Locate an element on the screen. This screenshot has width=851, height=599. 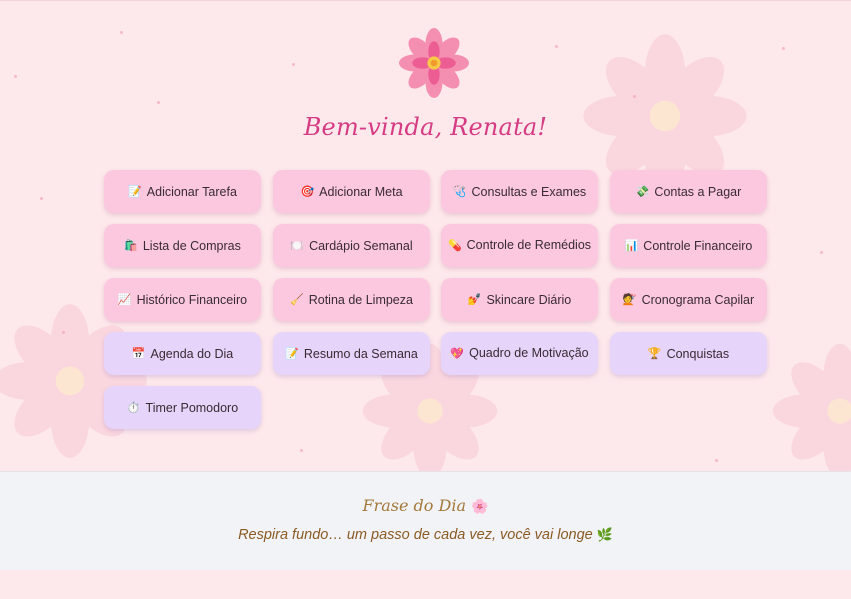
hair-schedule-button: 💇 Cronograma Capilar is located at coordinates (688, 299).